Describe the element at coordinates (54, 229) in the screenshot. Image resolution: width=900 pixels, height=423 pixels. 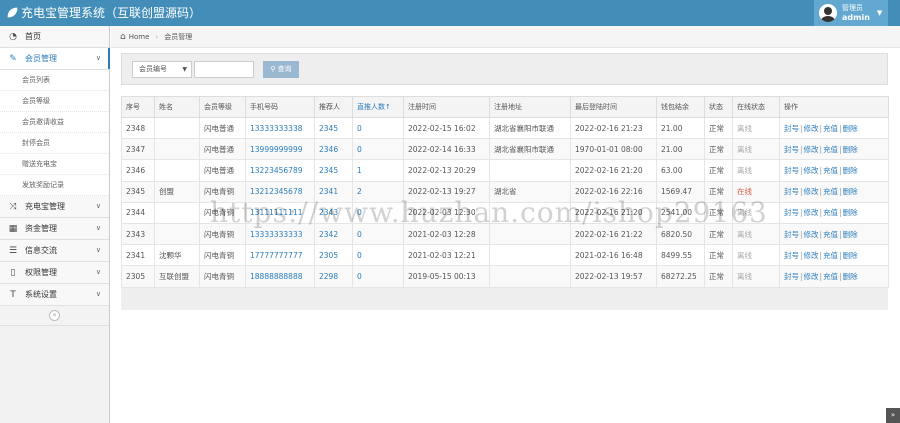
I see `sidebar-item-funds: ▦ 资金管理 ∨` at that location.